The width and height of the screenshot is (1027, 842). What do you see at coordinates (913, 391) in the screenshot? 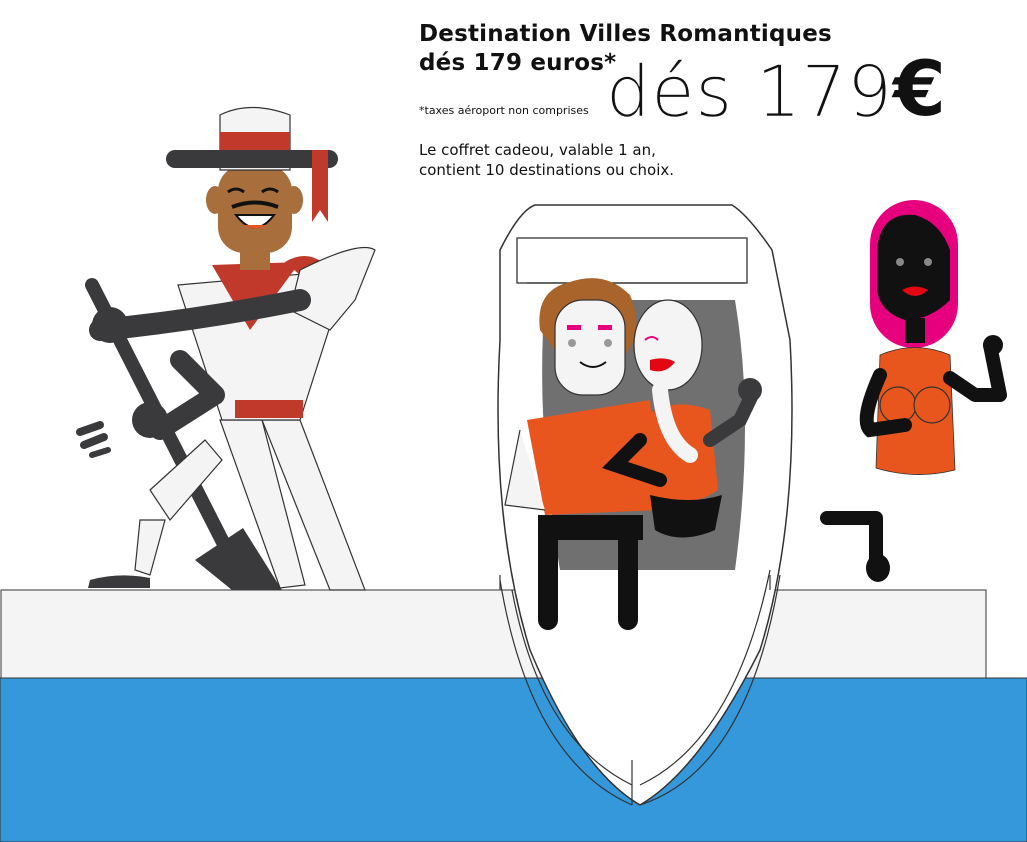
I see `woman-figure` at bounding box center [913, 391].